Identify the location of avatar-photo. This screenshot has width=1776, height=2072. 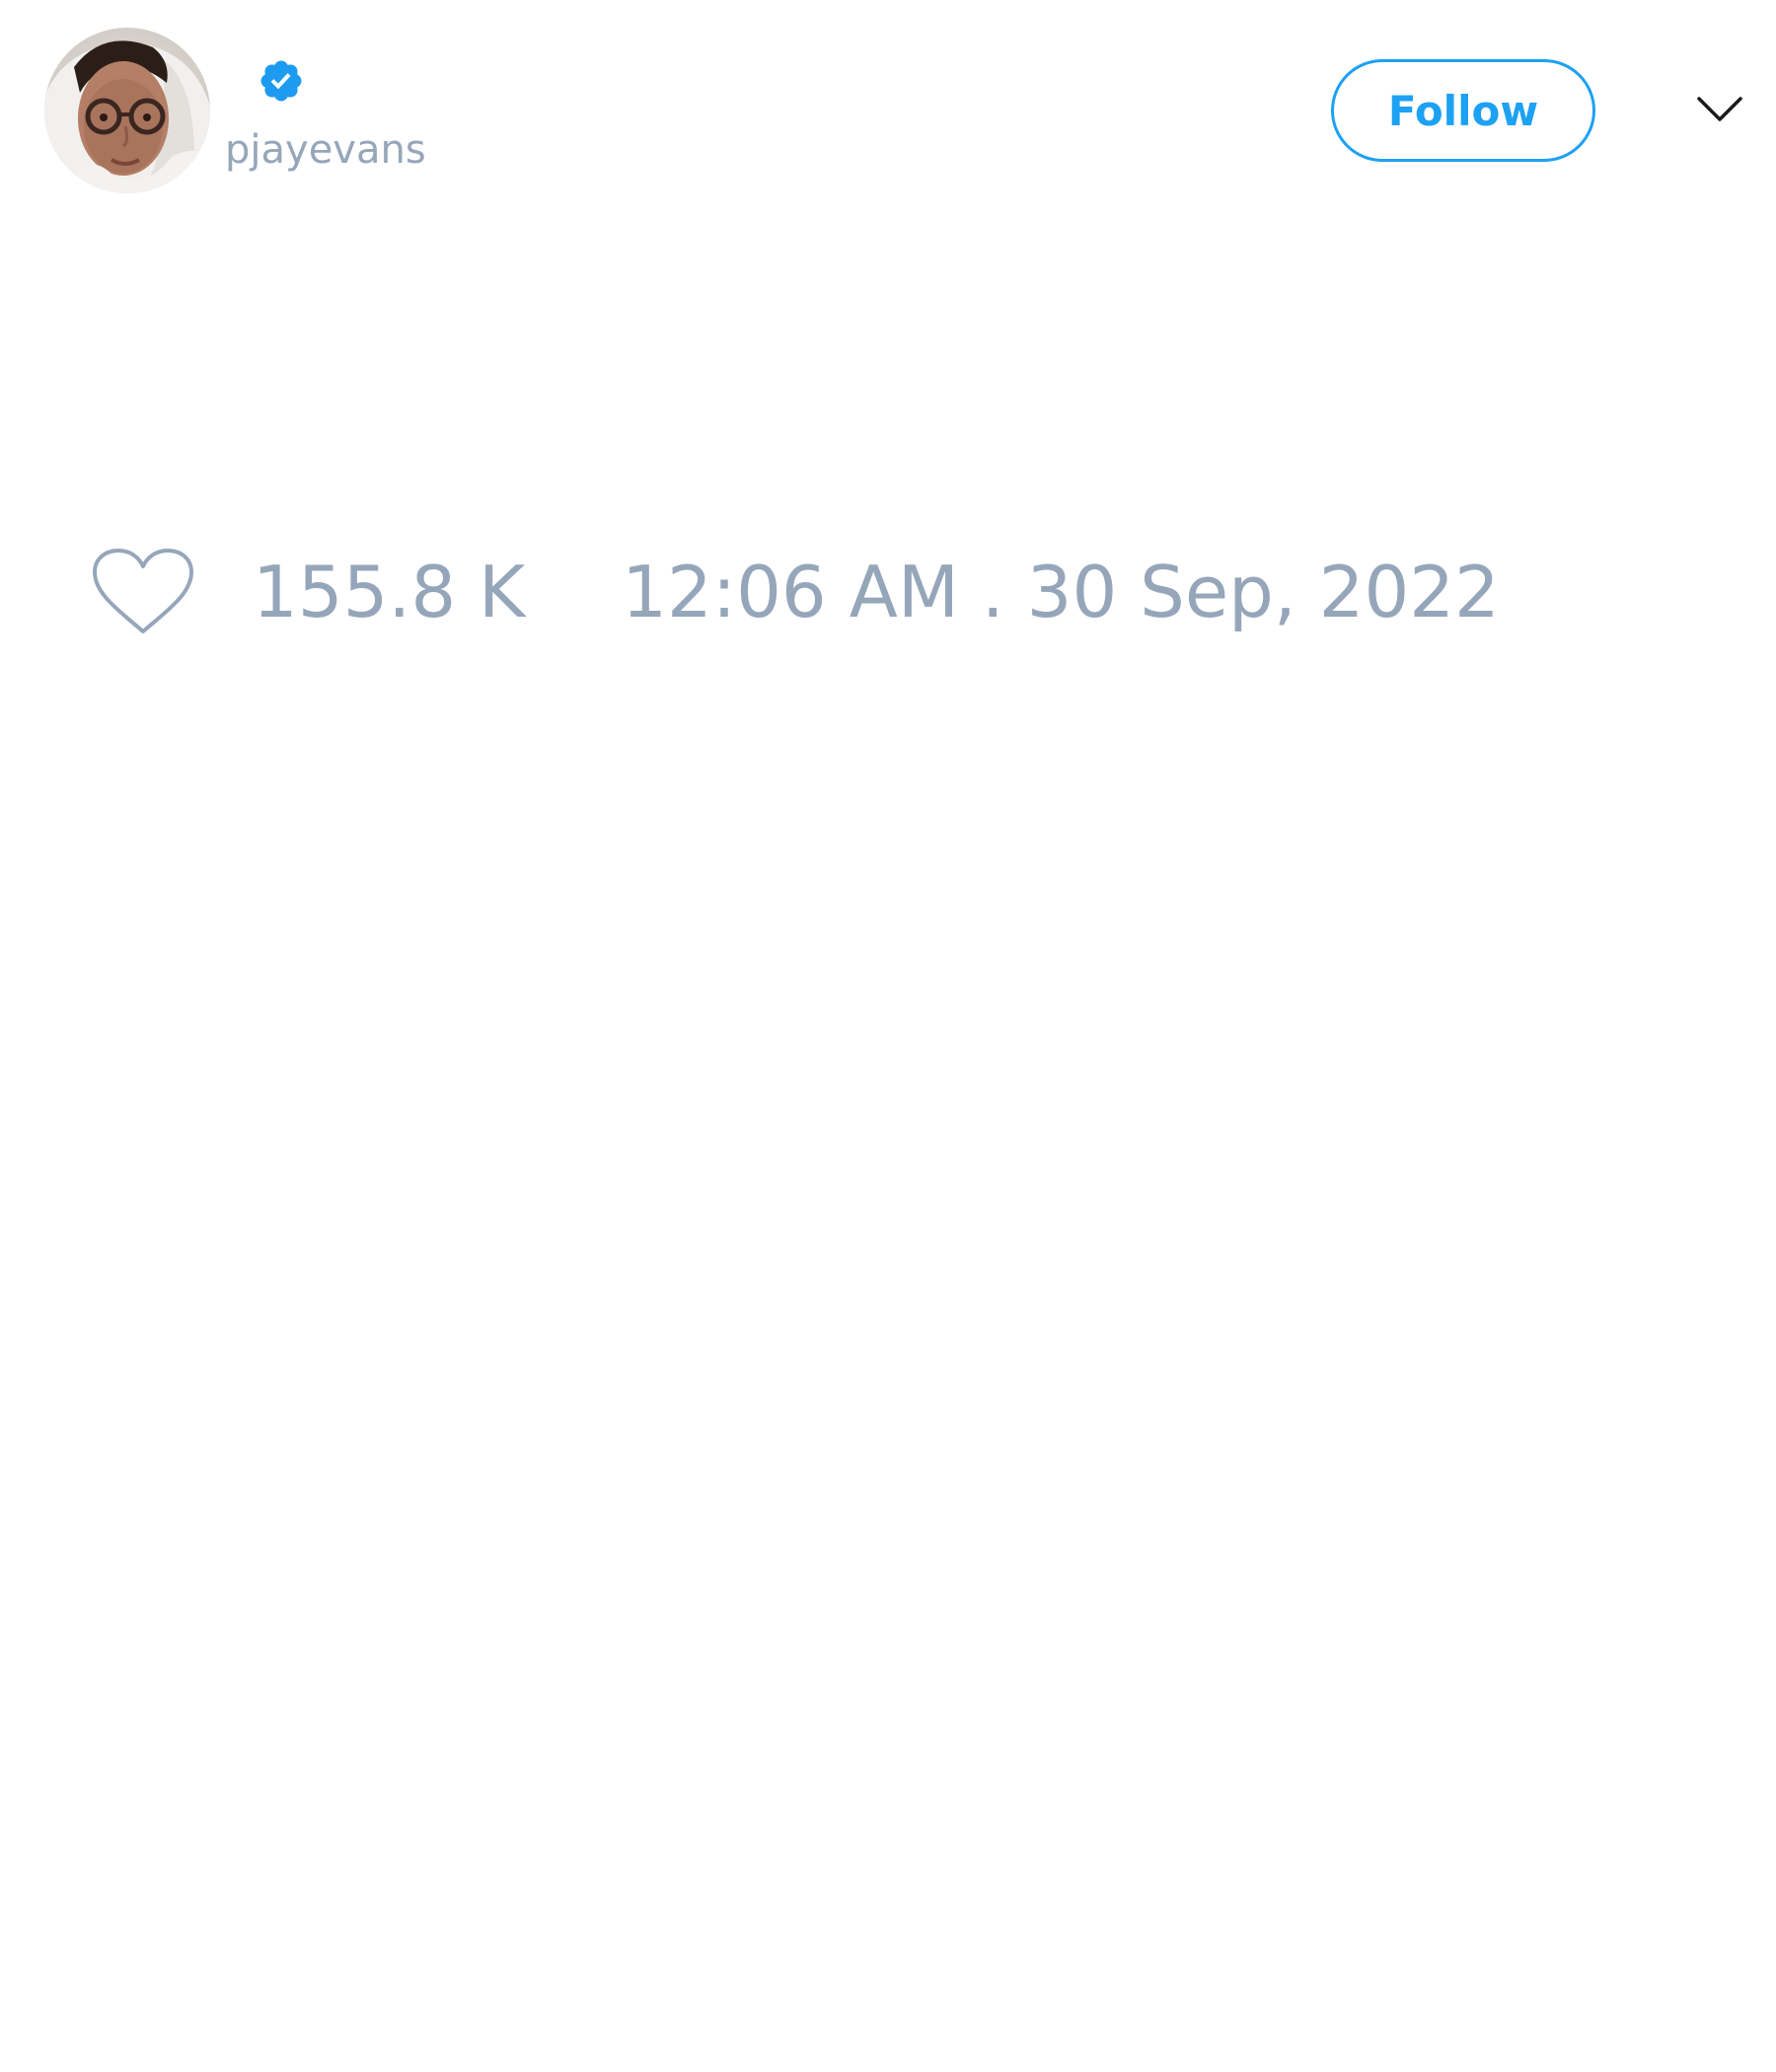
(127, 111).